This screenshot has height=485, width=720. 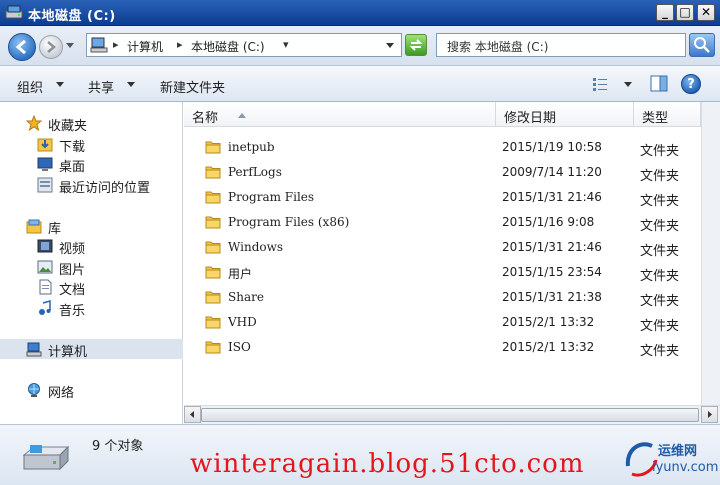 I want to click on breadcrumb-local-disk: 本地磁盘 (C:), so click(x=228, y=46).